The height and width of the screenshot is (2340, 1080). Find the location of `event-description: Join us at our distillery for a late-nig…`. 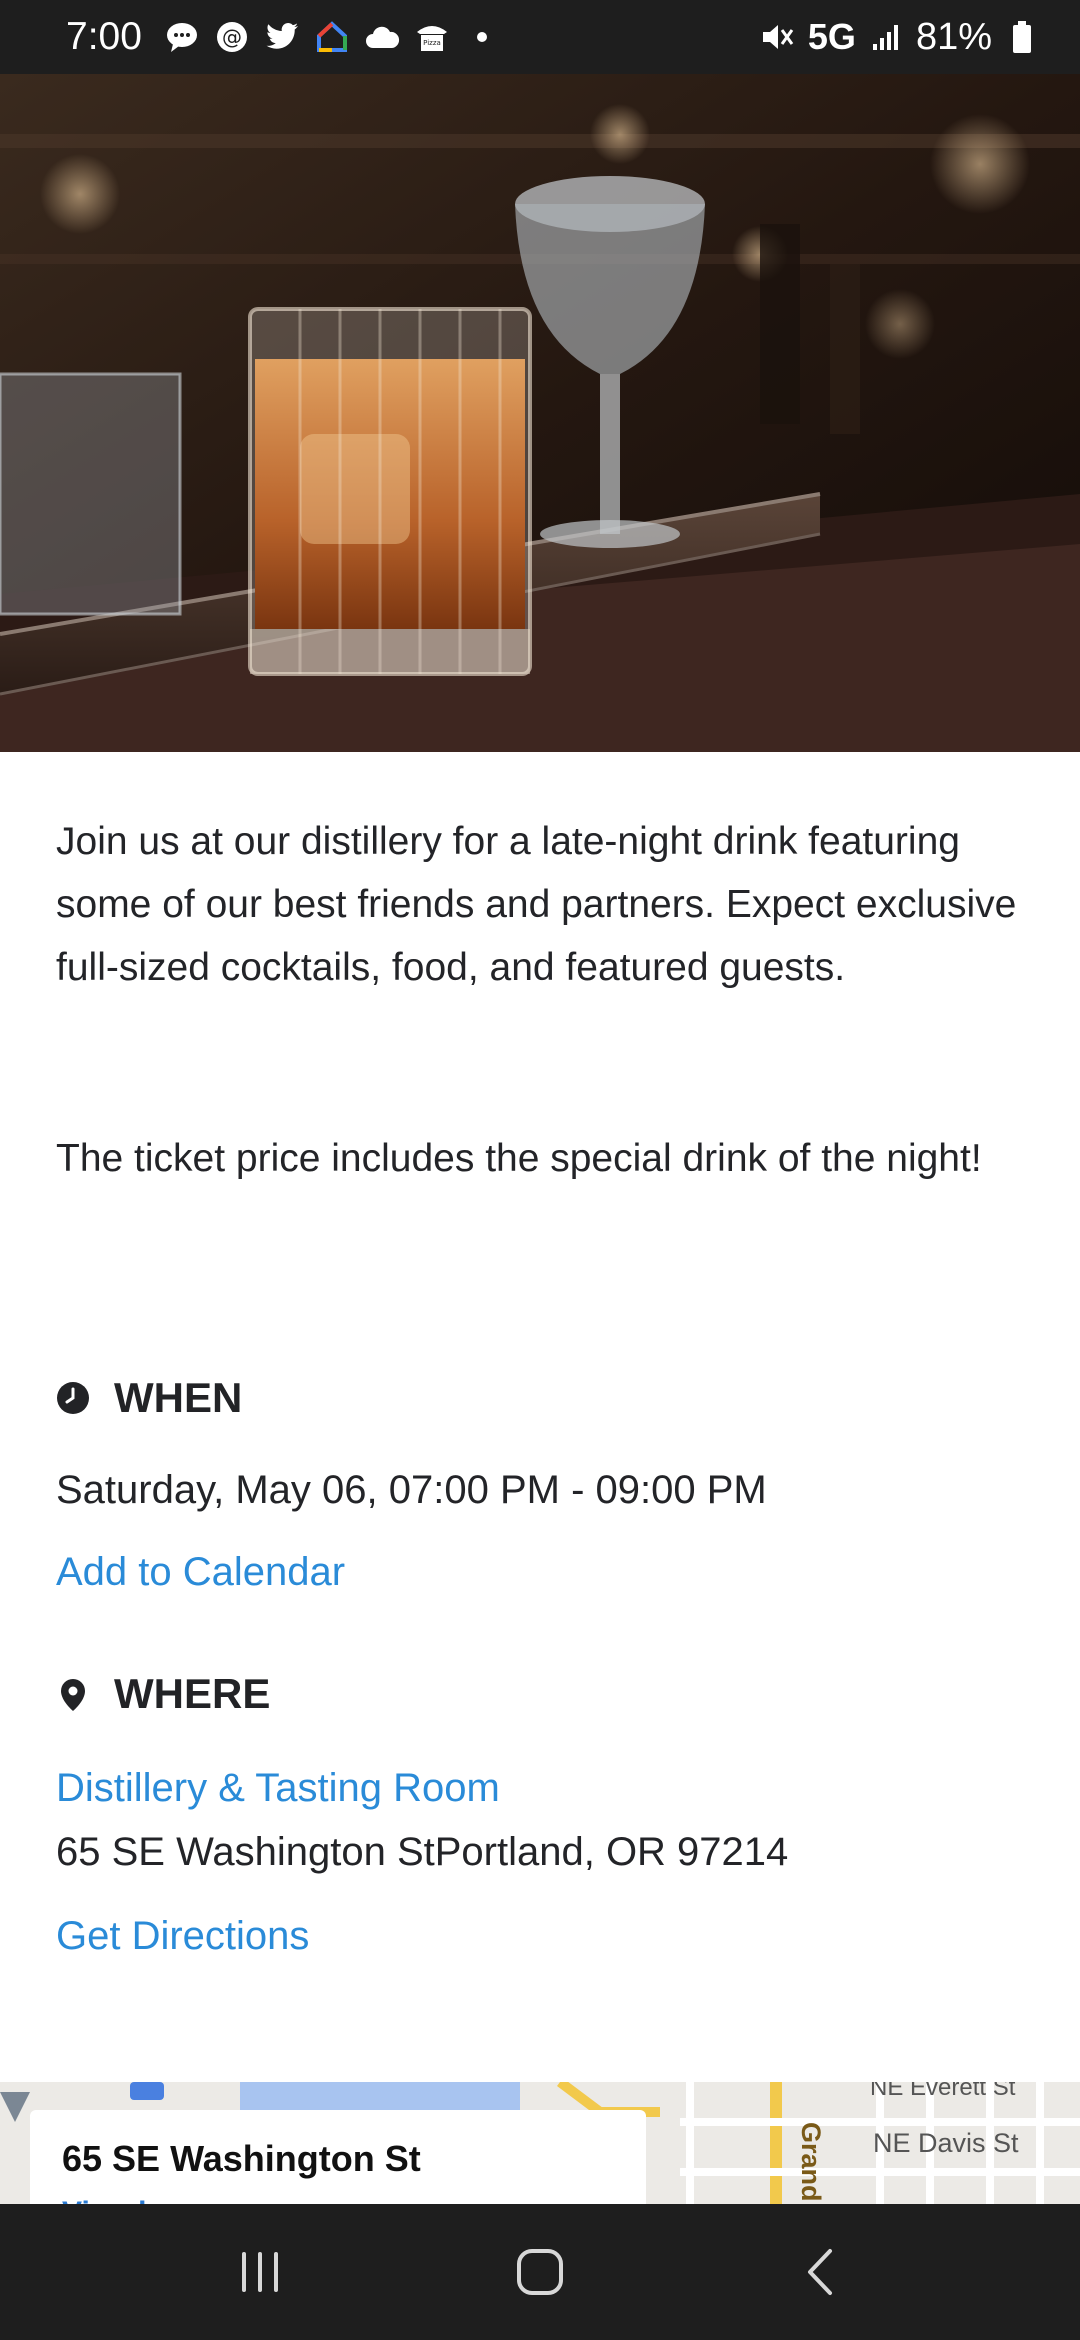

event-description: Join us at our distillery for a late-nig… is located at coordinates (536, 904).